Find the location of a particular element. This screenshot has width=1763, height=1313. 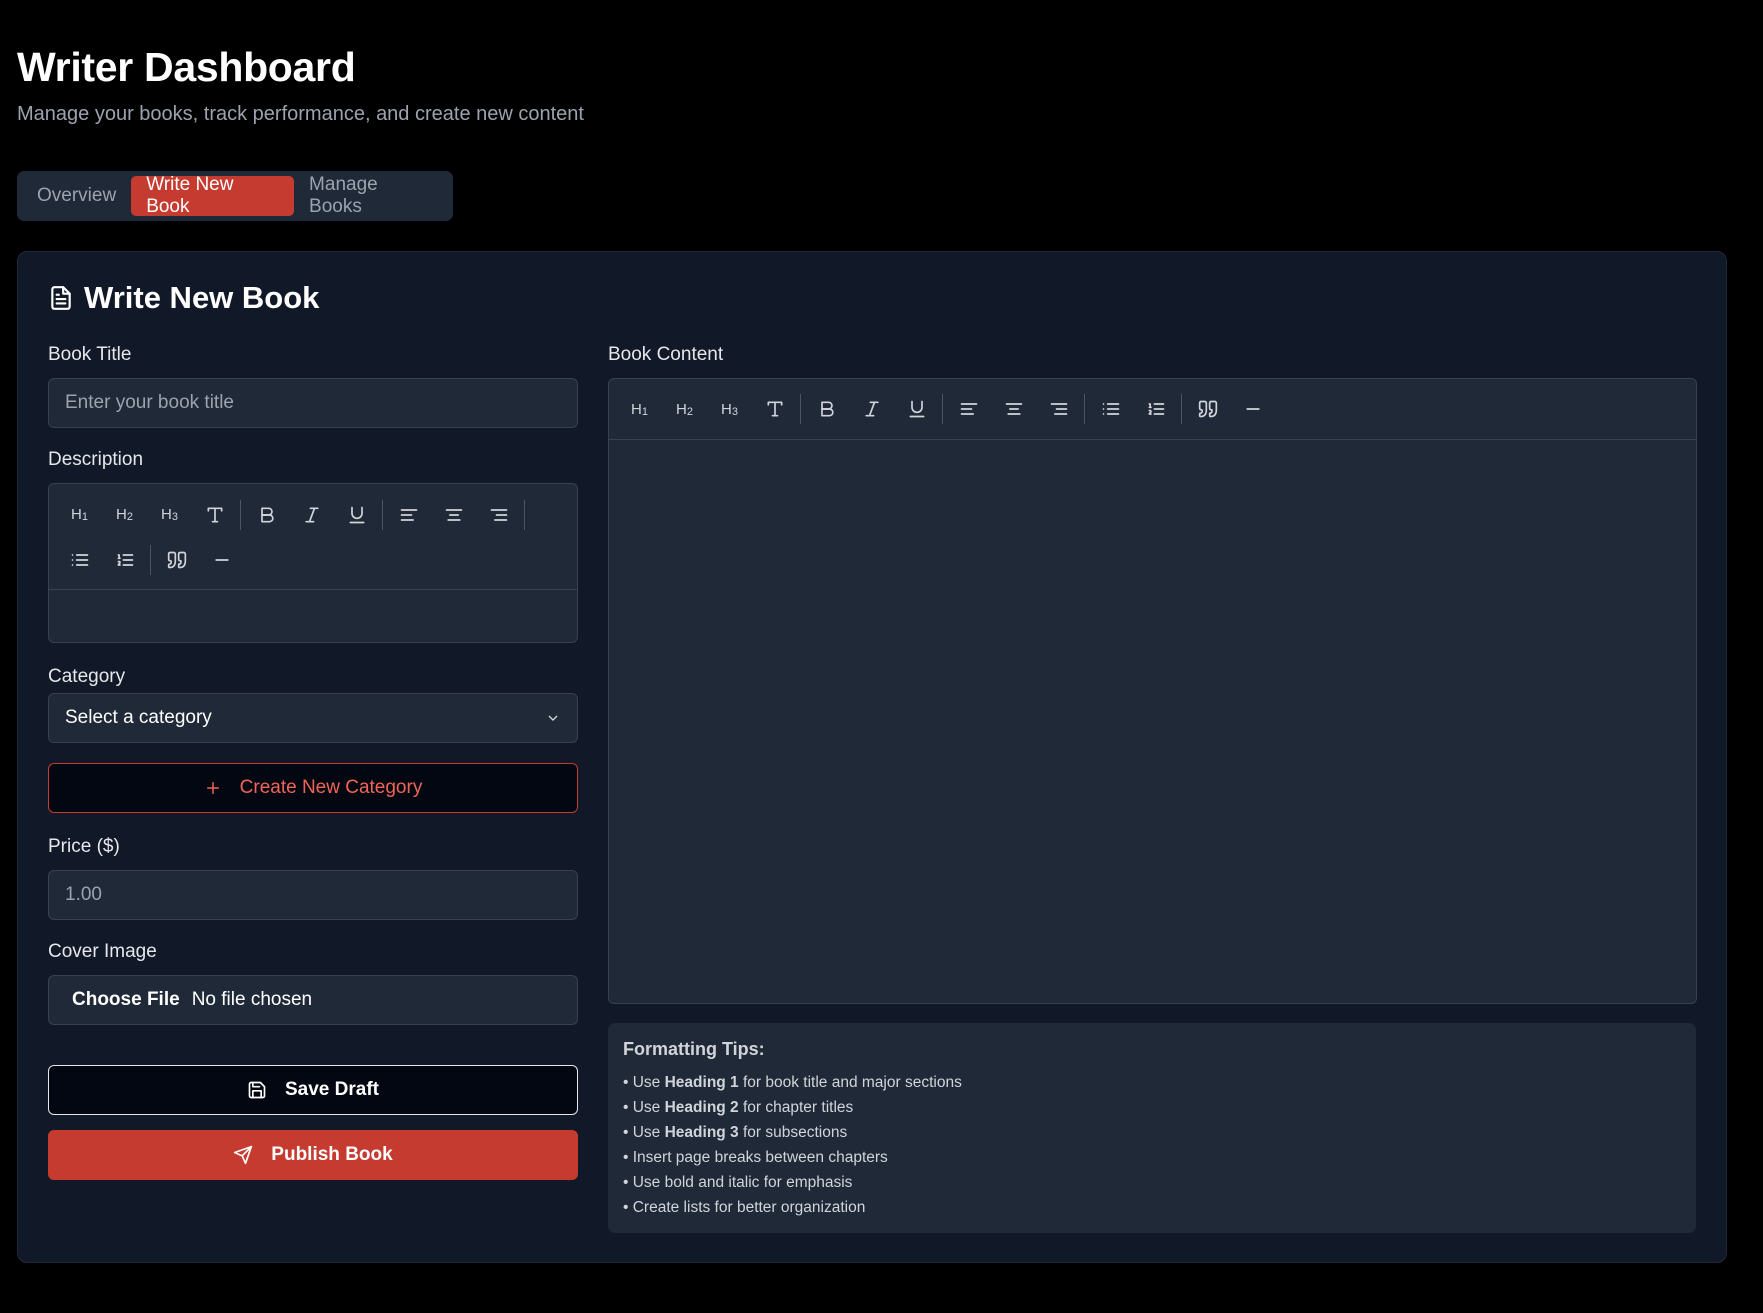

category-select: Select a category is located at coordinates (313, 718).